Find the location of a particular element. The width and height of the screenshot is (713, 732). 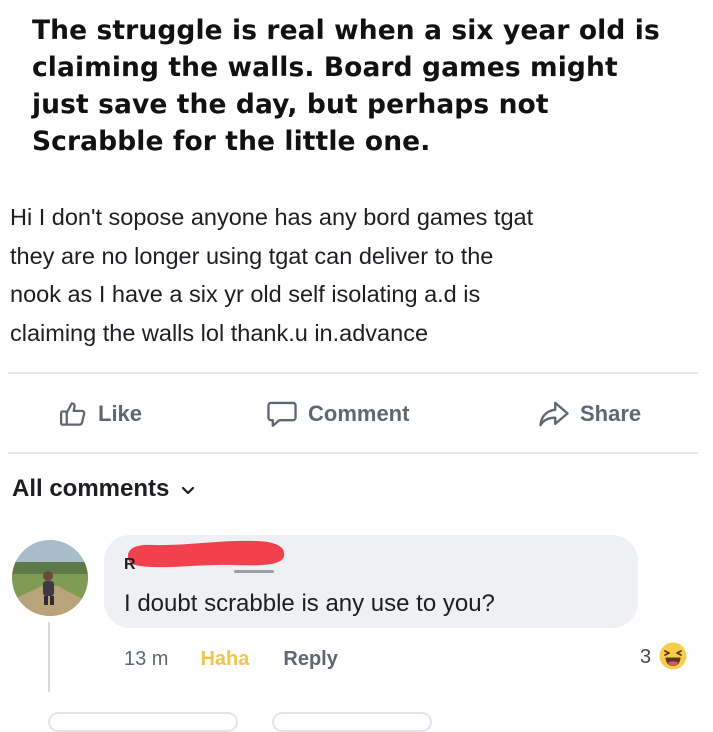

comment-text: I doubt scrabble is any use to you? is located at coordinates (309, 603).